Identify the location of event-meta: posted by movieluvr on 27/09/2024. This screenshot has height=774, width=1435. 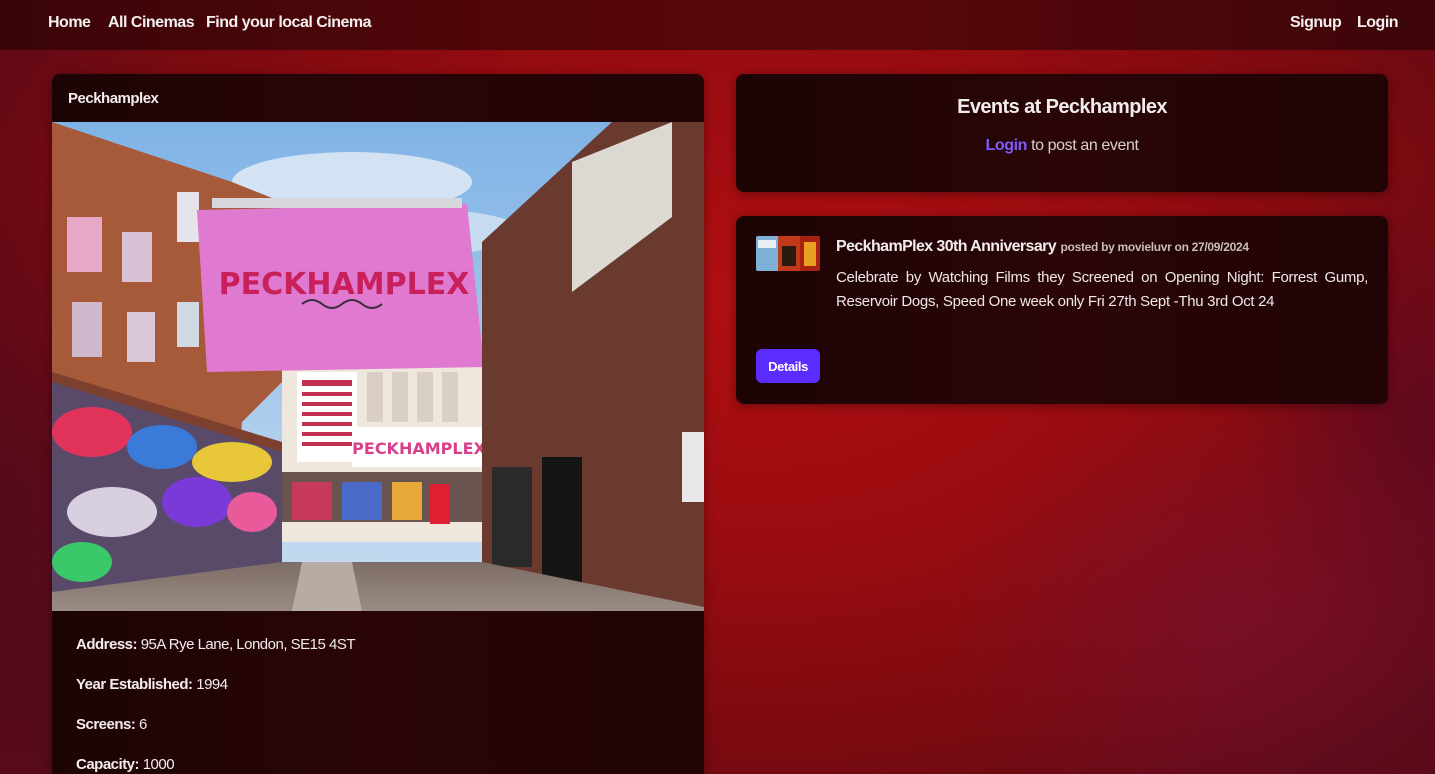
(1154, 247).